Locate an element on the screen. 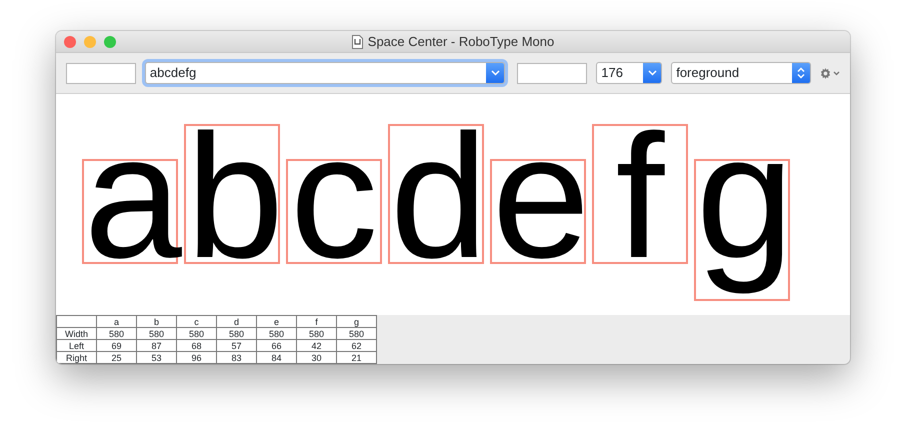 This screenshot has height=444, width=906. layer-popup: foreground is located at coordinates (741, 73).